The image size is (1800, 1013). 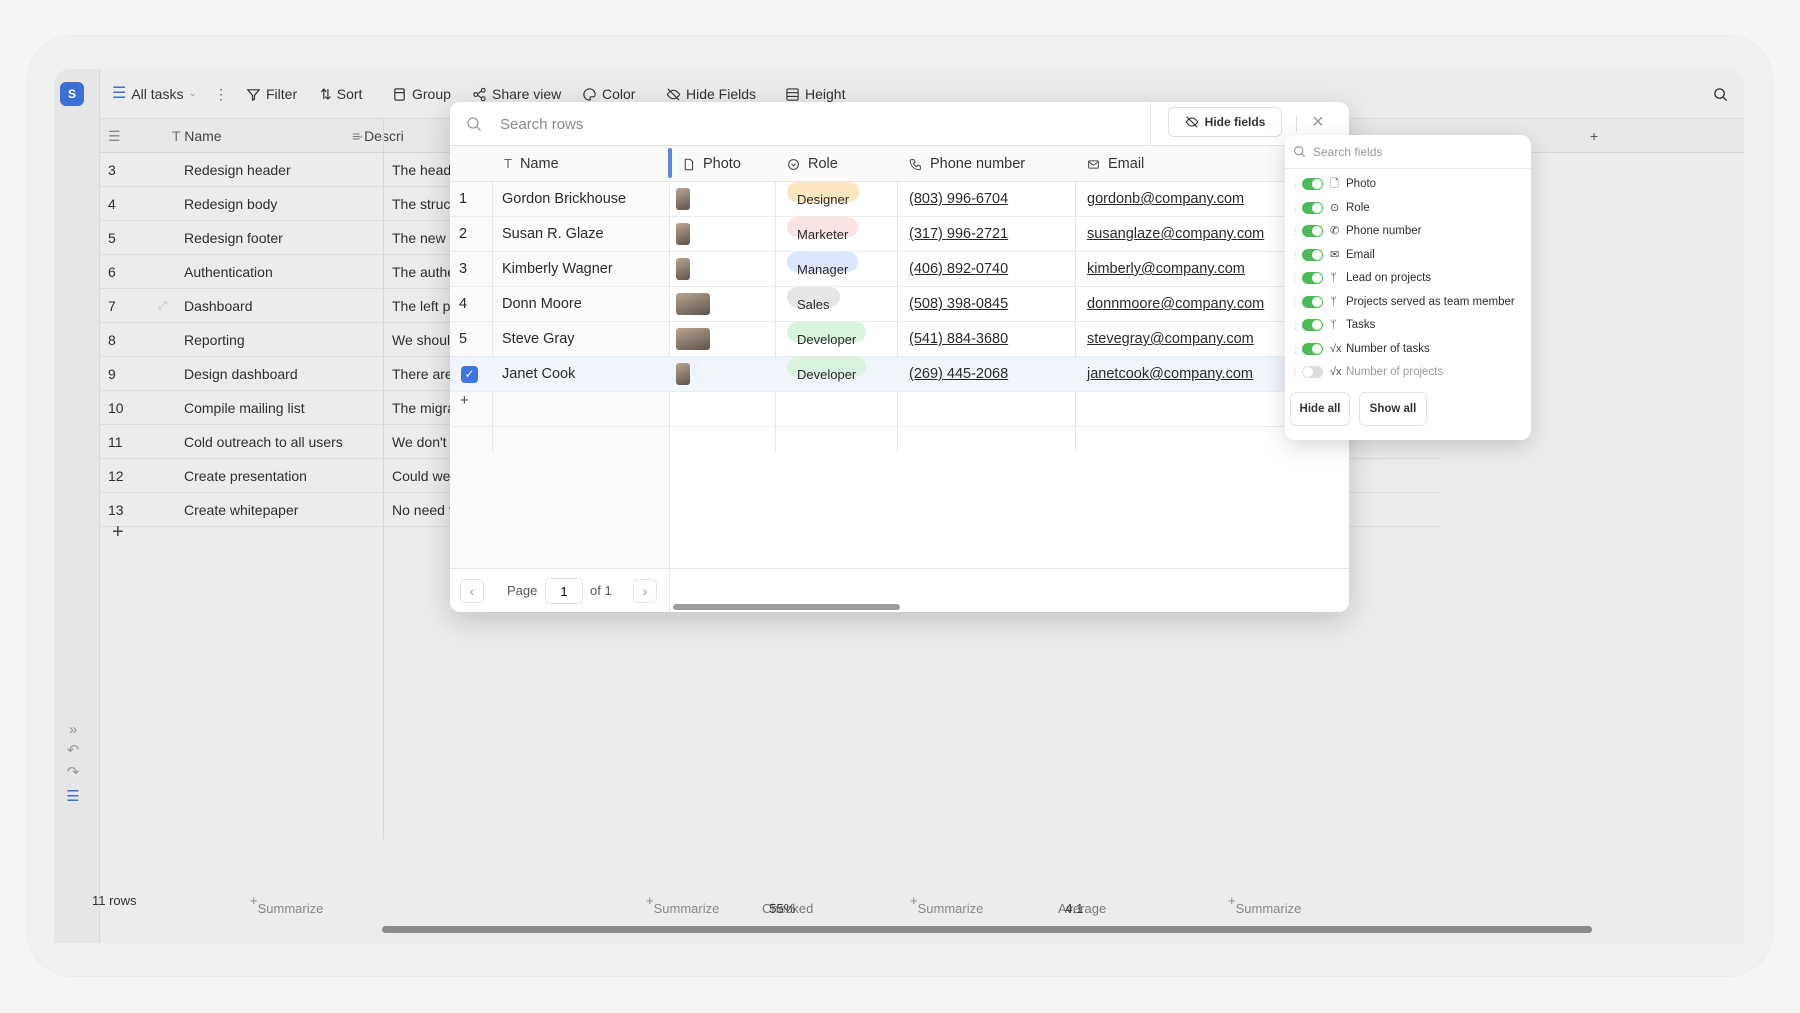 I want to click on field-toggle-row: ⋮ 🗋 Photo, so click(x=1408, y=184).